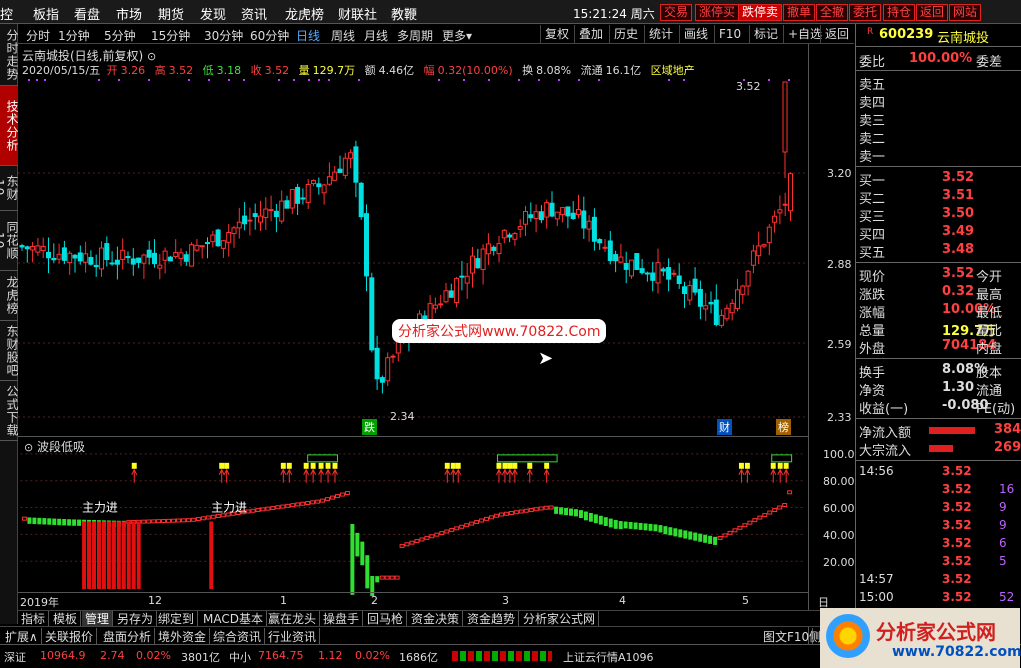 The image size is (1021, 668). Describe the element at coordinates (693, 34) in the screenshot. I see `toolbar-draw: 画线` at that location.